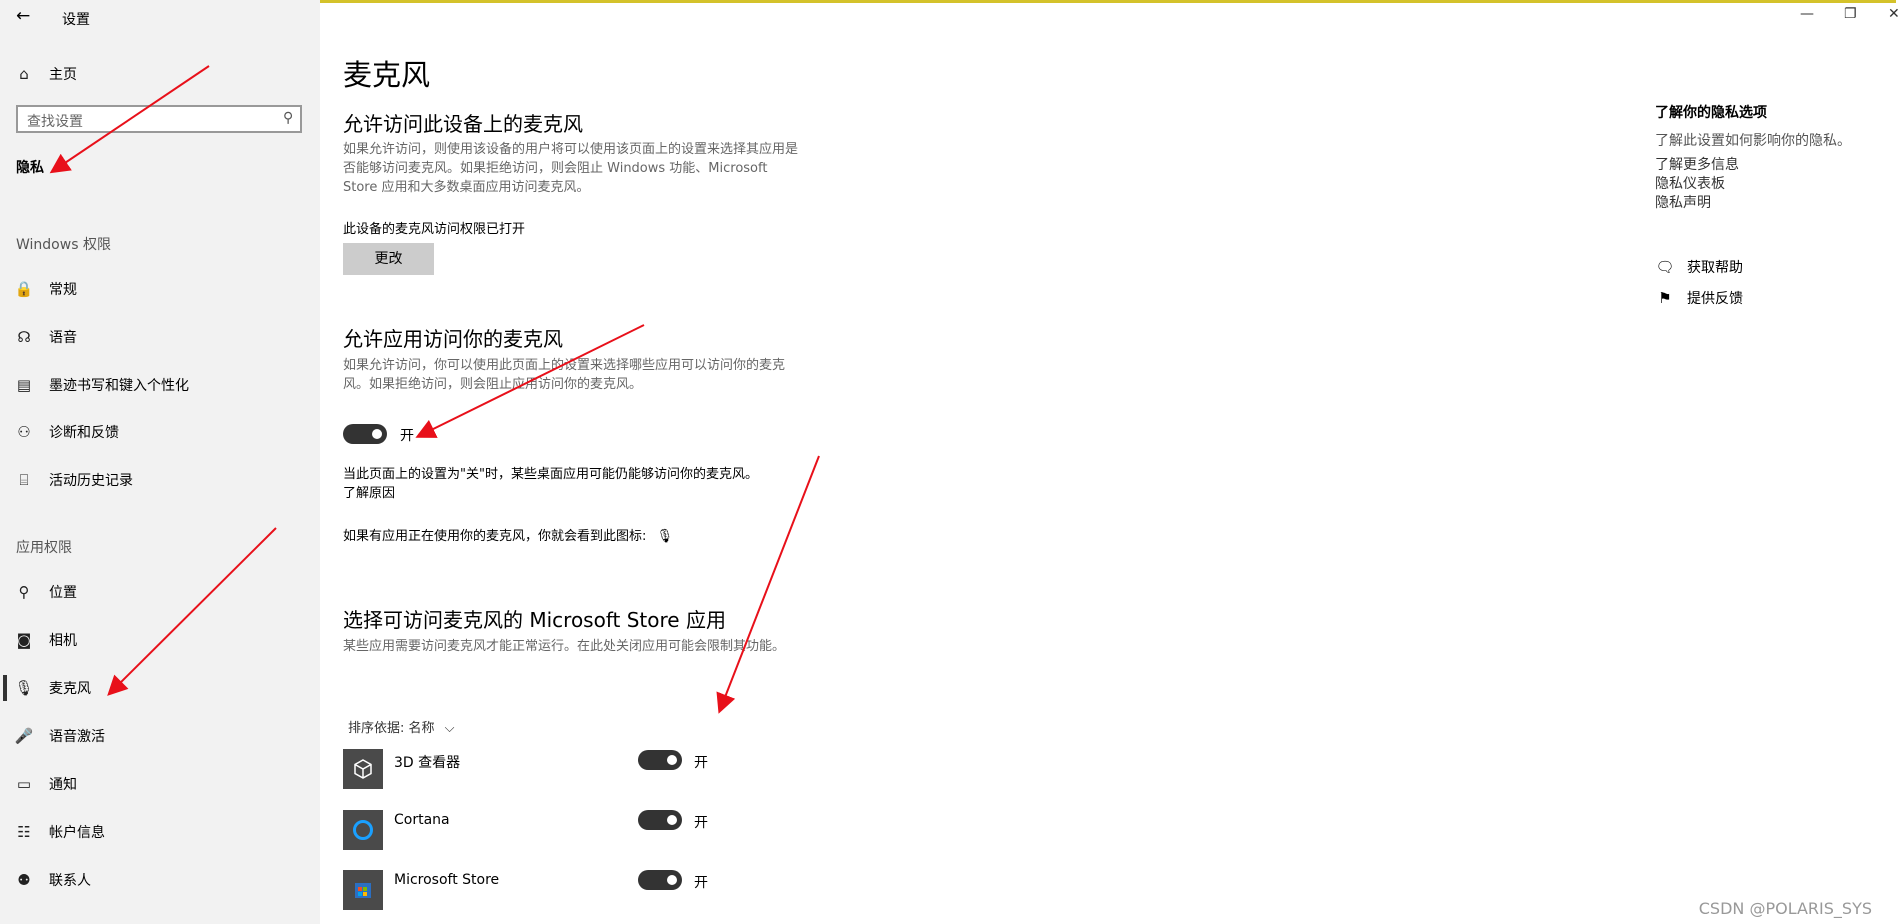 This screenshot has width=1898, height=924. Describe the element at coordinates (768, 584) in the screenshot. I see `arrow-to-app-toggles` at that location.